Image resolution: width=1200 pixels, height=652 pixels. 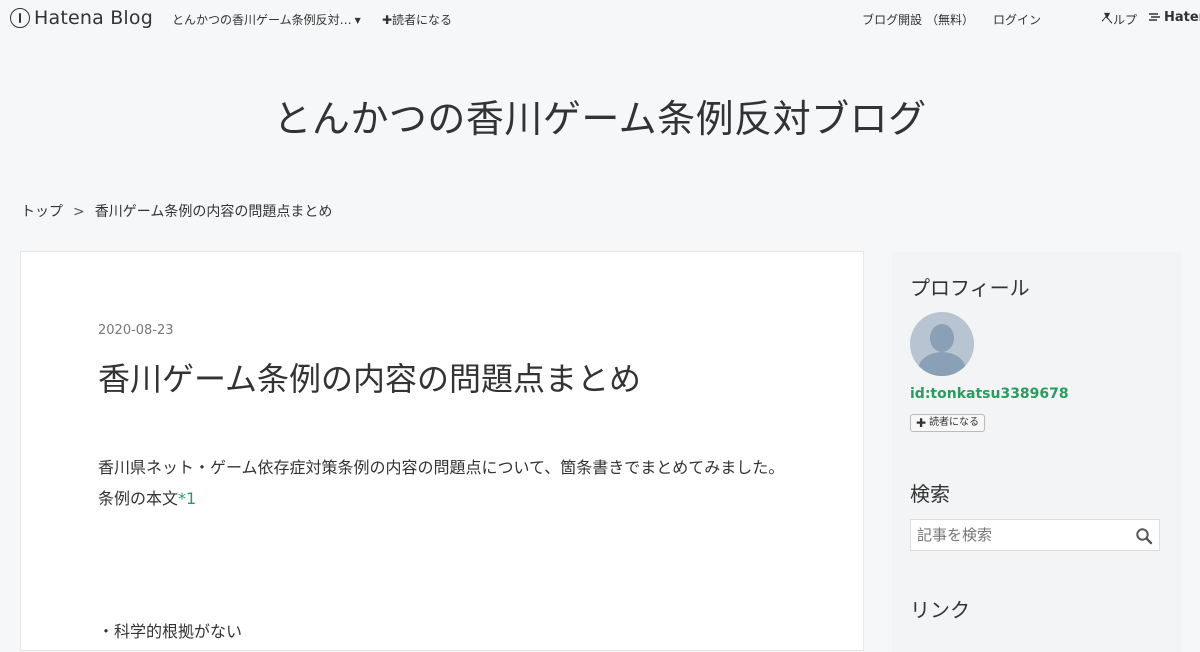 What do you see at coordinates (989, 394) in the screenshot?
I see `profile-id-link: id:tonkatsu3389678` at bounding box center [989, 394].